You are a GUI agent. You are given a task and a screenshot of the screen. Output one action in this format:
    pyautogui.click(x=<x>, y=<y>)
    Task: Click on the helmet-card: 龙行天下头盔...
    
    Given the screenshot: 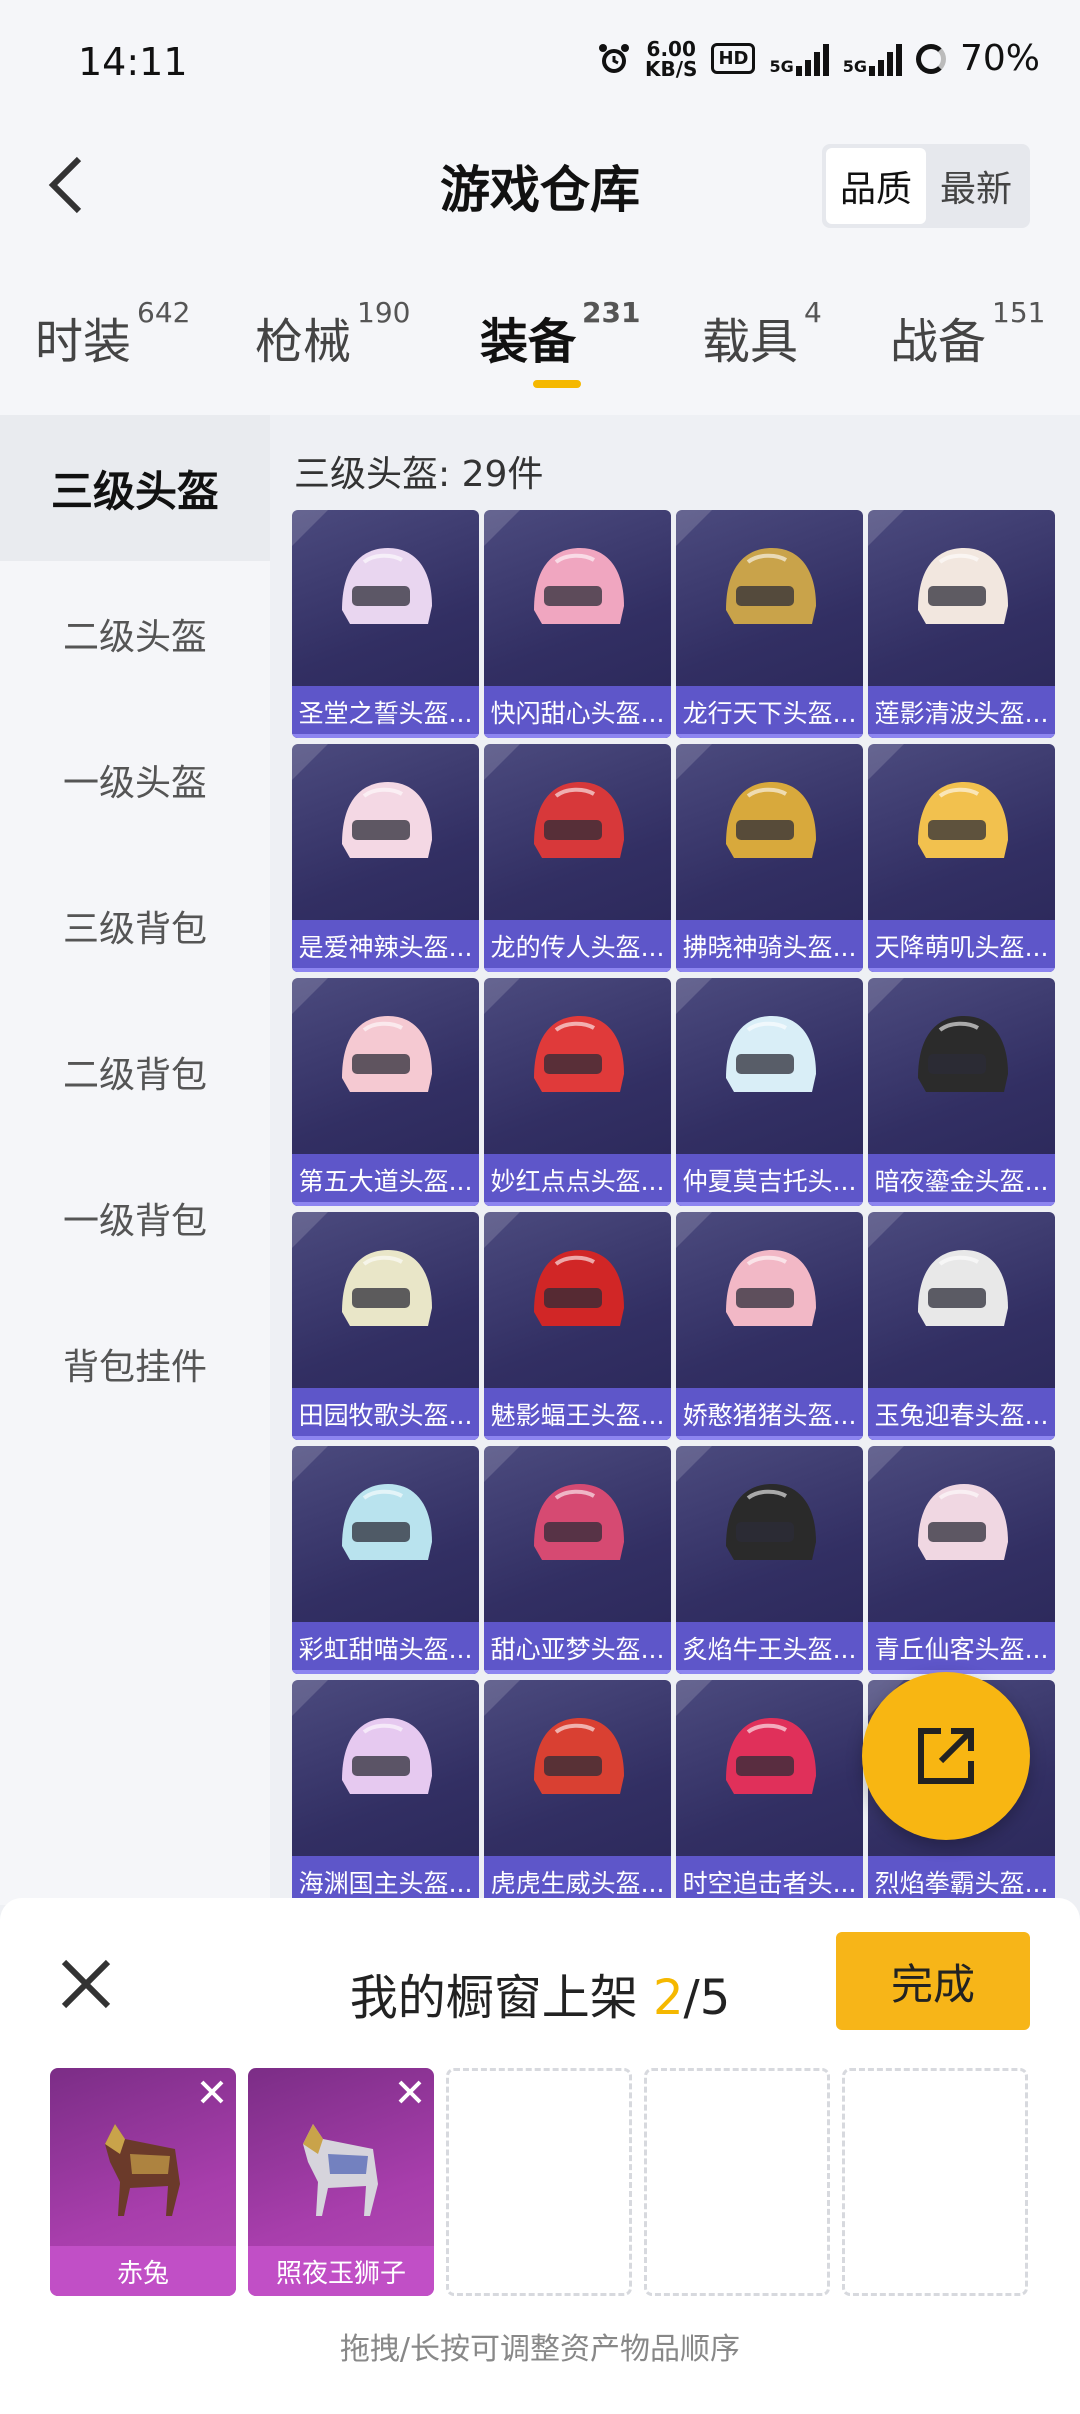 What is the action you would take?
    pyautogui.click(x=769, y=624)
    